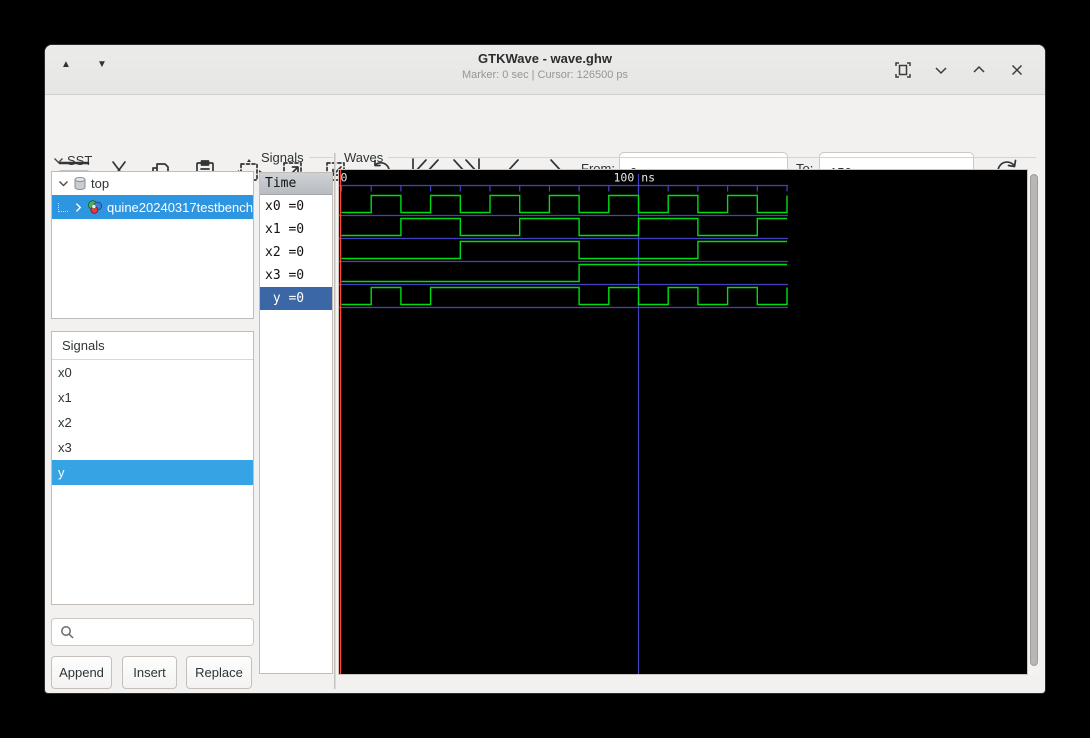 The height and width of the screenshot is (738, 1090). Describe the element at coordinates (296, 229) in the screenshot. I see `value-row-x1: x1 =0` at that location.